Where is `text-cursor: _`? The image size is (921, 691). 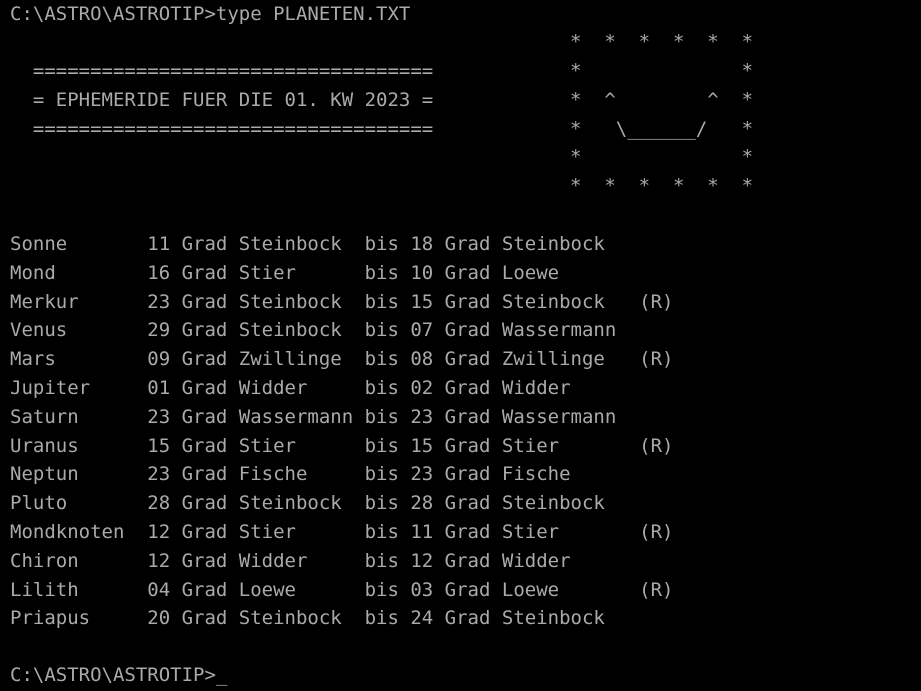
text-cursor: _ is located at coordinates (221, 675).